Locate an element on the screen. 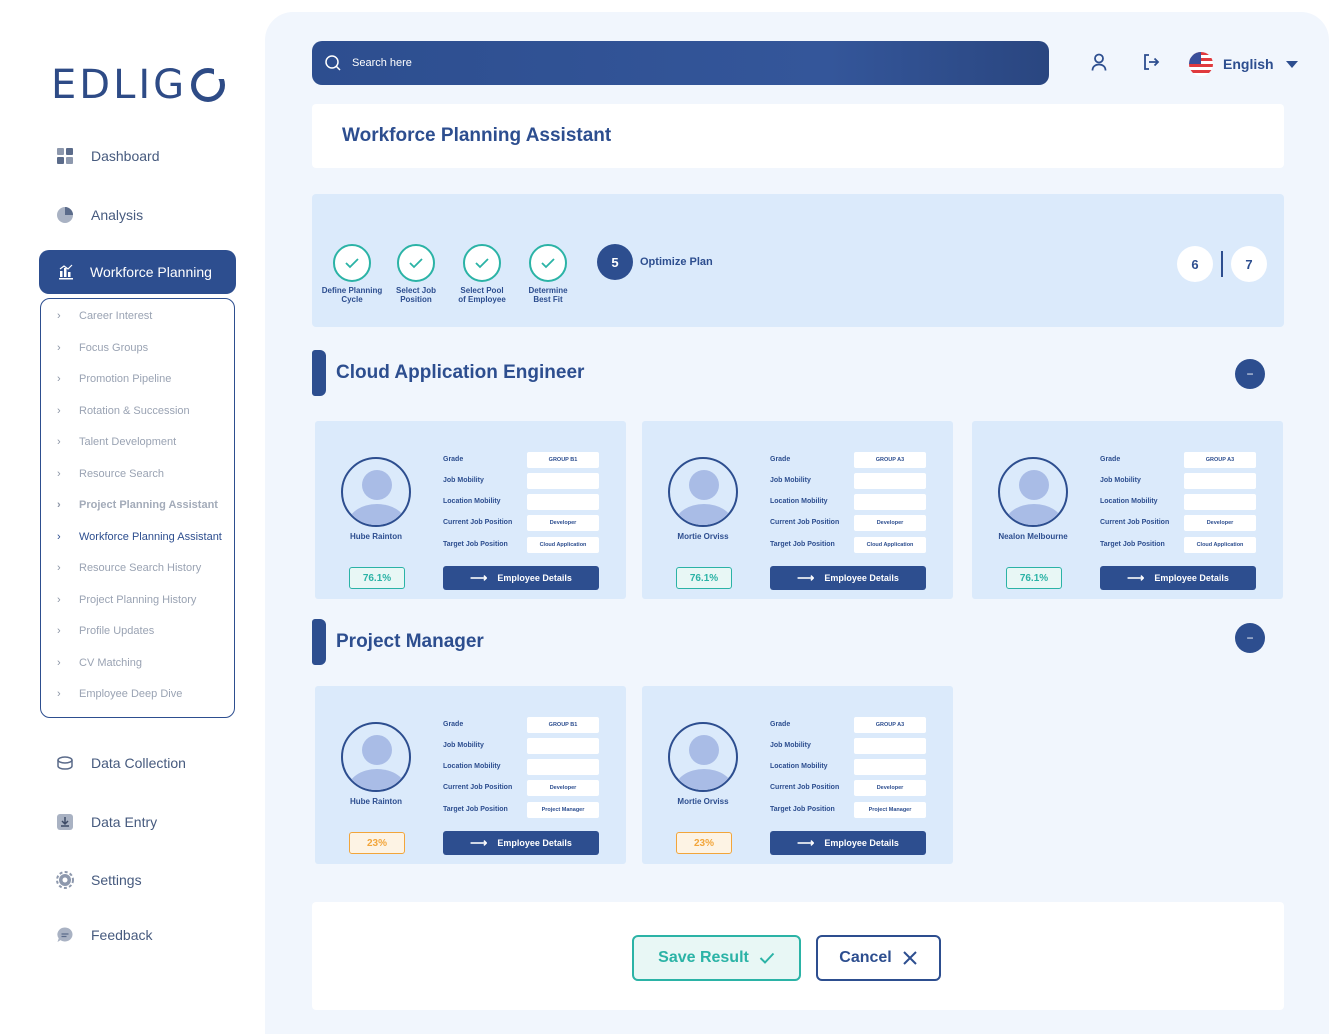 This screenshot has height=1034, width=1342. sidebar-item-dashboard: Dashboard is located at coordinates (107, 156).